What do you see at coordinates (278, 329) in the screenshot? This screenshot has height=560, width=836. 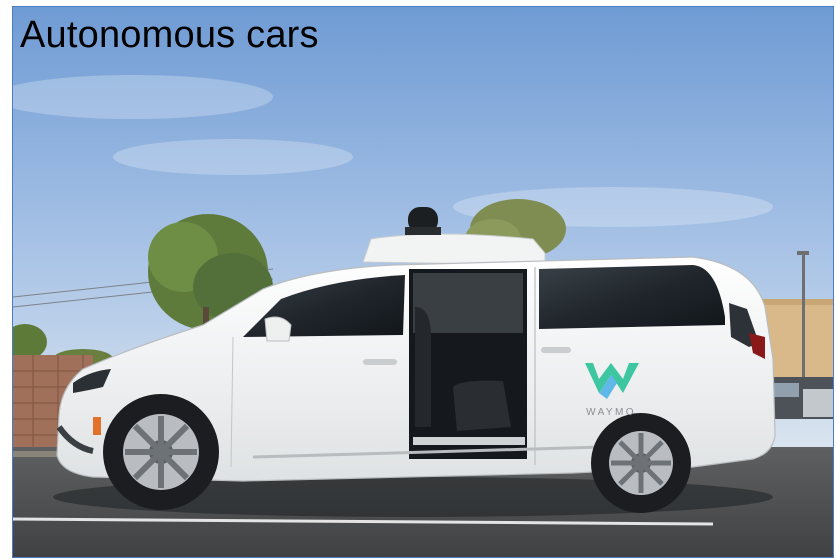 I see `side-mirror` at bounding box center [278, 329].